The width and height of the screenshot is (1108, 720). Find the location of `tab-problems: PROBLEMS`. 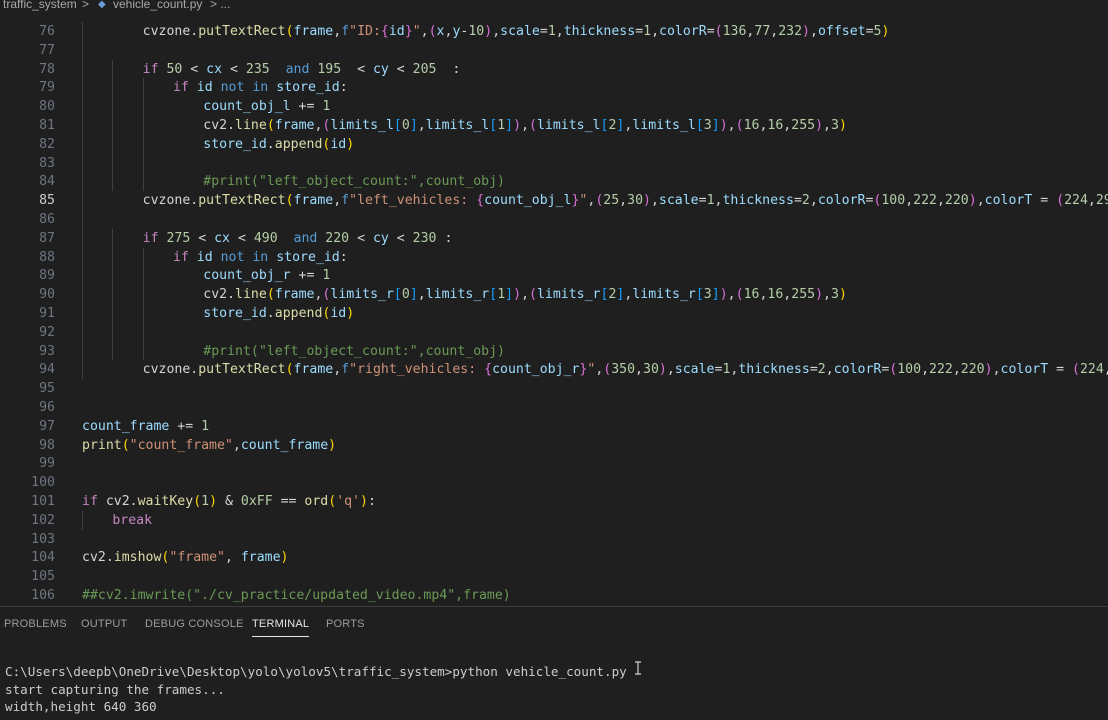

tab-problems: PROBLEMS is located at coordinates (35, 624).